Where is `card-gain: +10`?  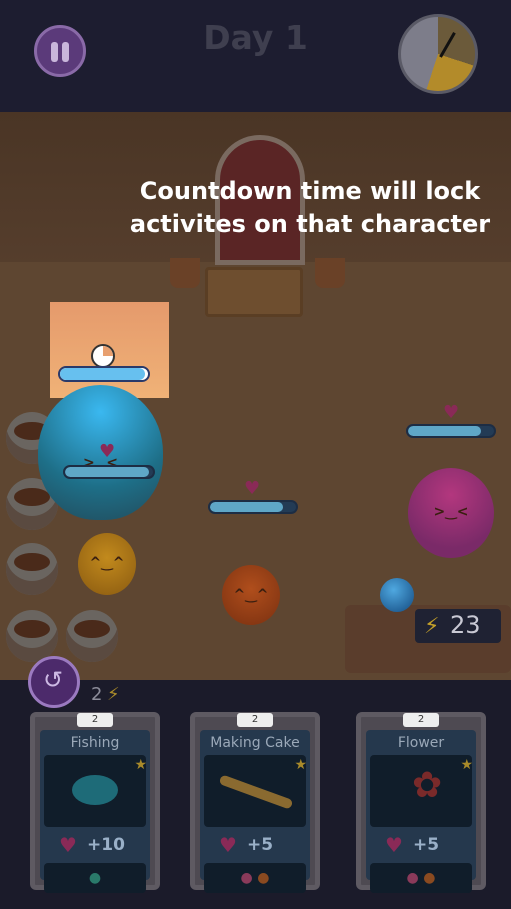
card-gain: +10 is located at coordinates (106, 845).